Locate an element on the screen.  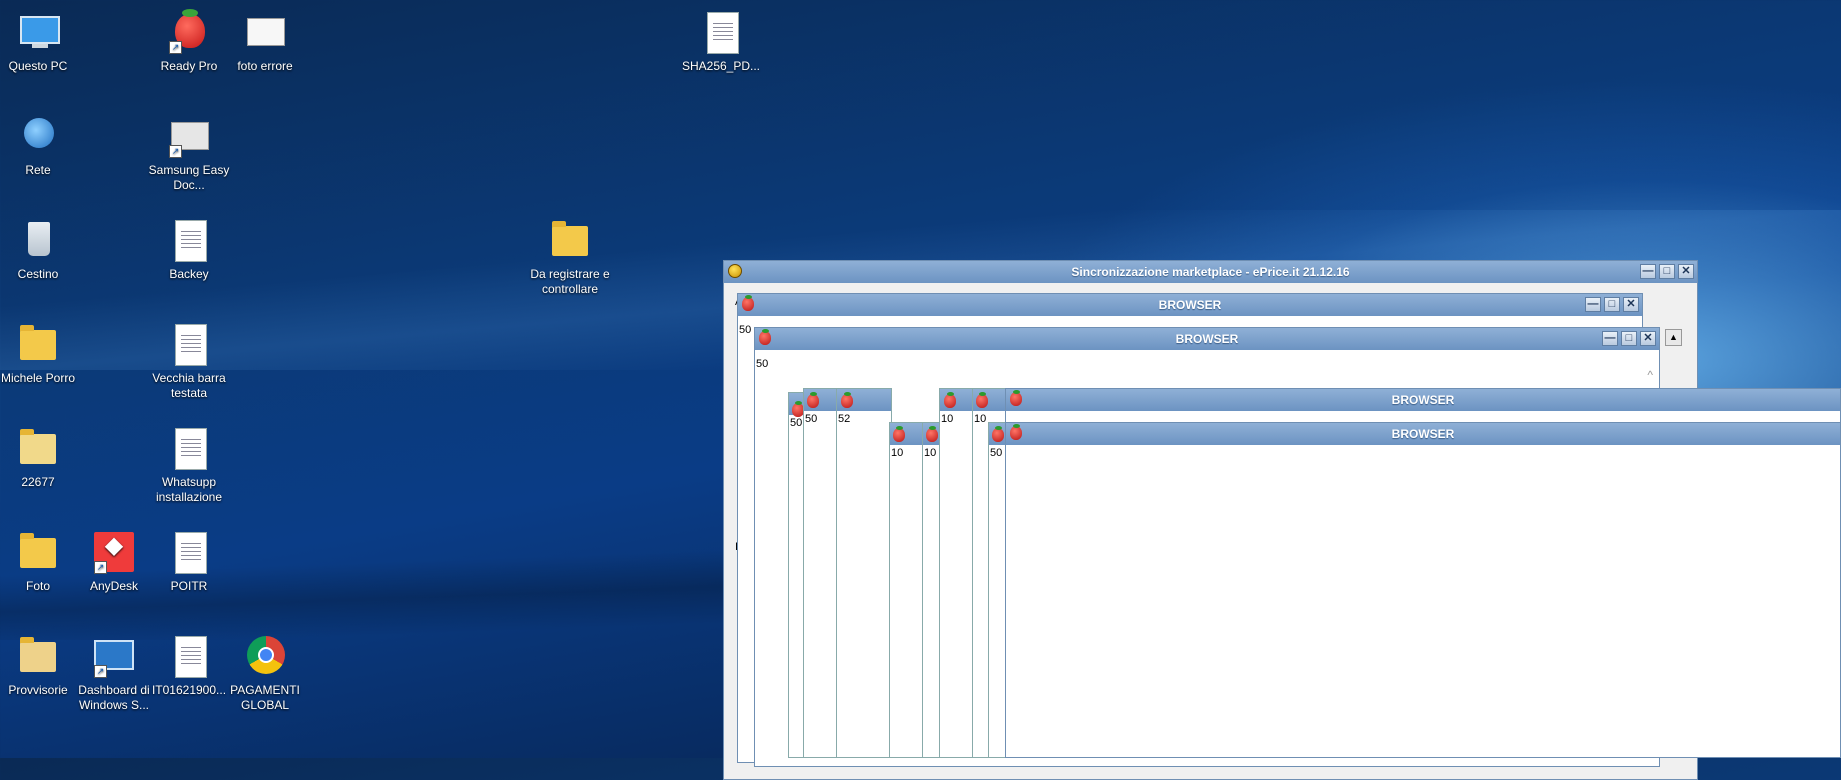
chevron-up-icon: ^ is located at coordinates (1650, 375).